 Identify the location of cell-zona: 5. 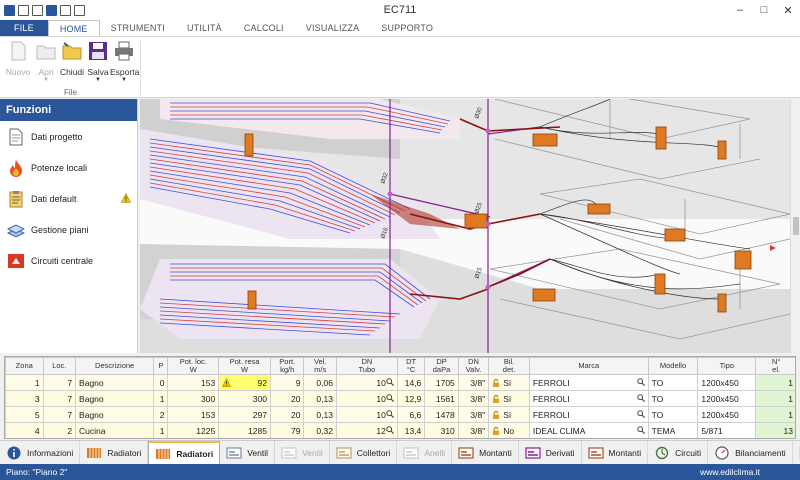
(24, 414).